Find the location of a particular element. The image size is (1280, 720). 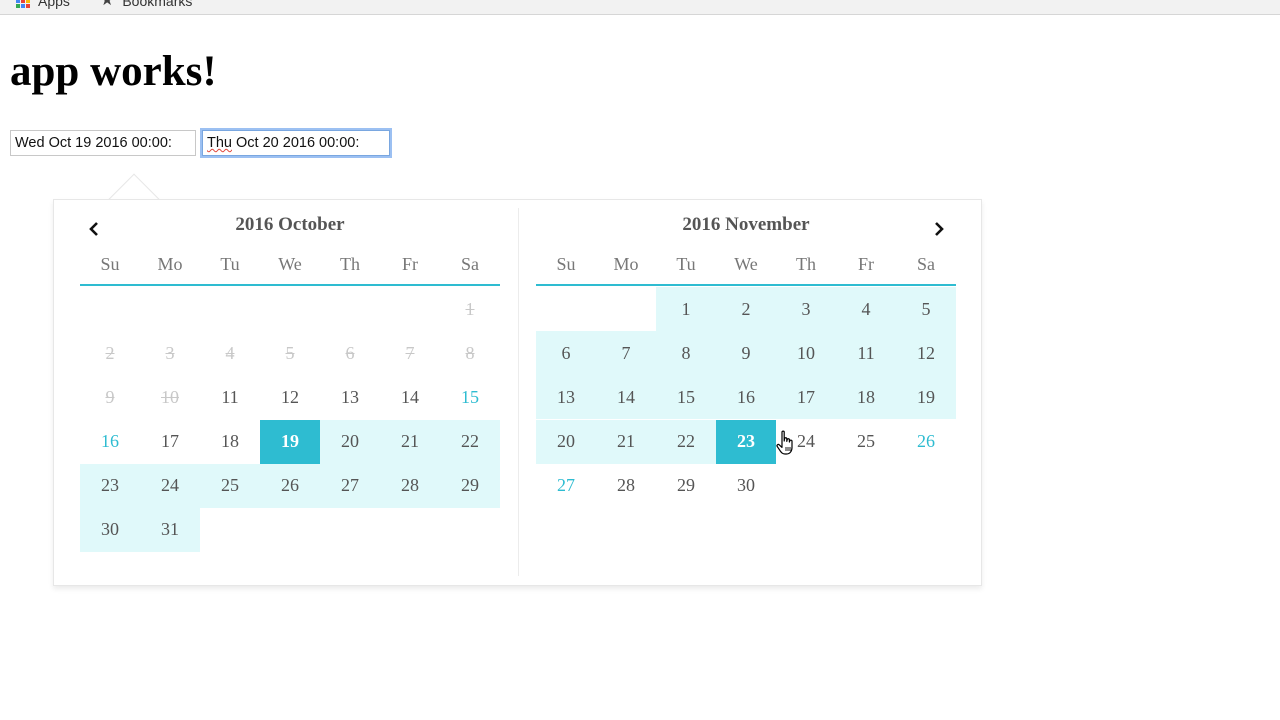

week-row: 13 14 15 16 17 18 19 is located at coordinates (746, 397).